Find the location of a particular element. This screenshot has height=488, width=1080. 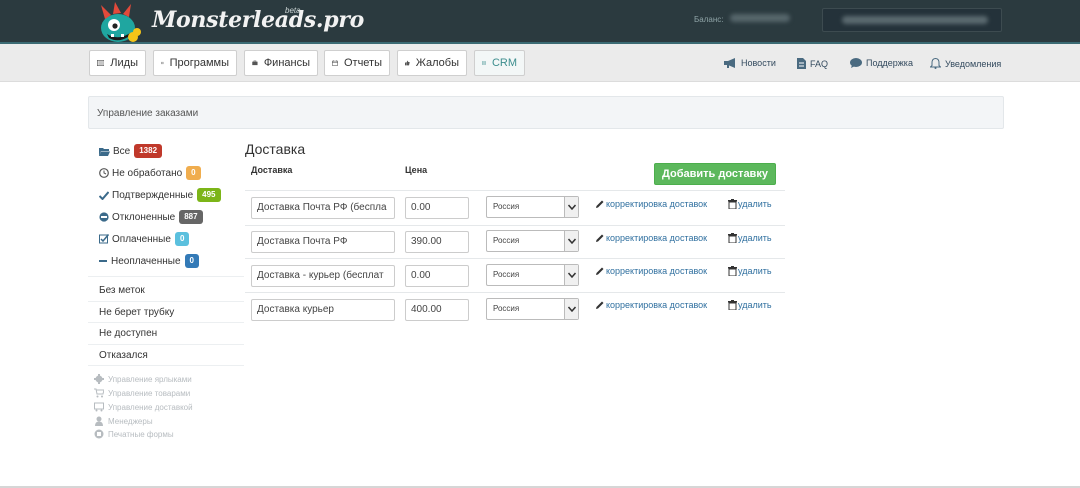

clock-icon is located at coordinates (104, 173).